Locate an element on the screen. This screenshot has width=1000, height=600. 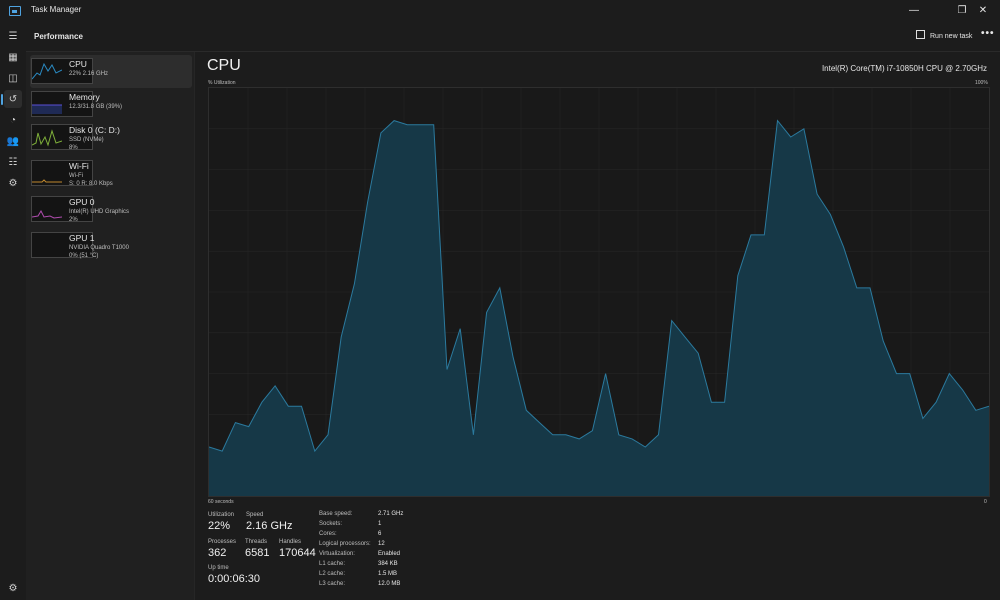
max-axis-label: 100% is located at coordinates (981, 83).